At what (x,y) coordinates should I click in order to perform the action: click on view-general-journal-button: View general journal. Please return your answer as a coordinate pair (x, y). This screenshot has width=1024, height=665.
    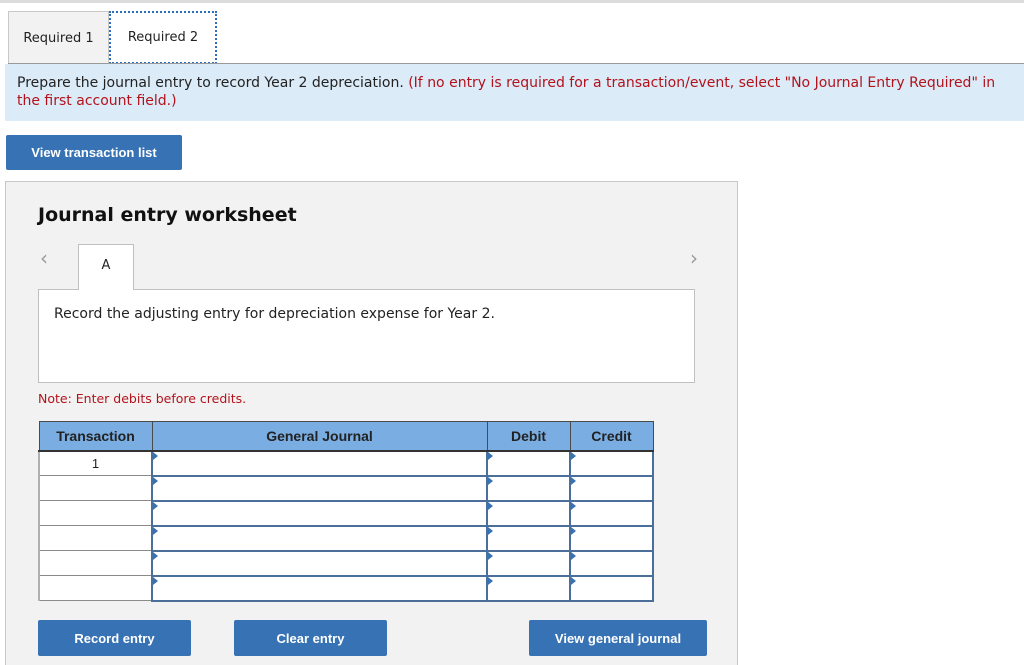
    Looking at the image, I should click on (618, 638).